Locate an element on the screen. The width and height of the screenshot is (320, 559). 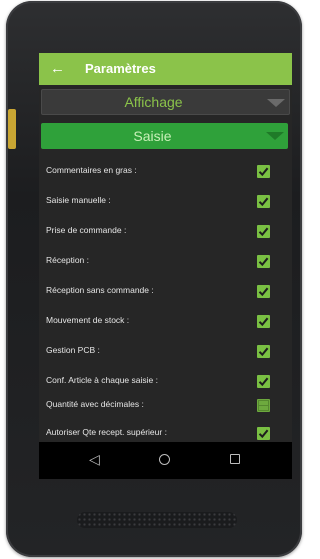
setting-row: Quantité avec décimales : is located at coordinates (165, 405).